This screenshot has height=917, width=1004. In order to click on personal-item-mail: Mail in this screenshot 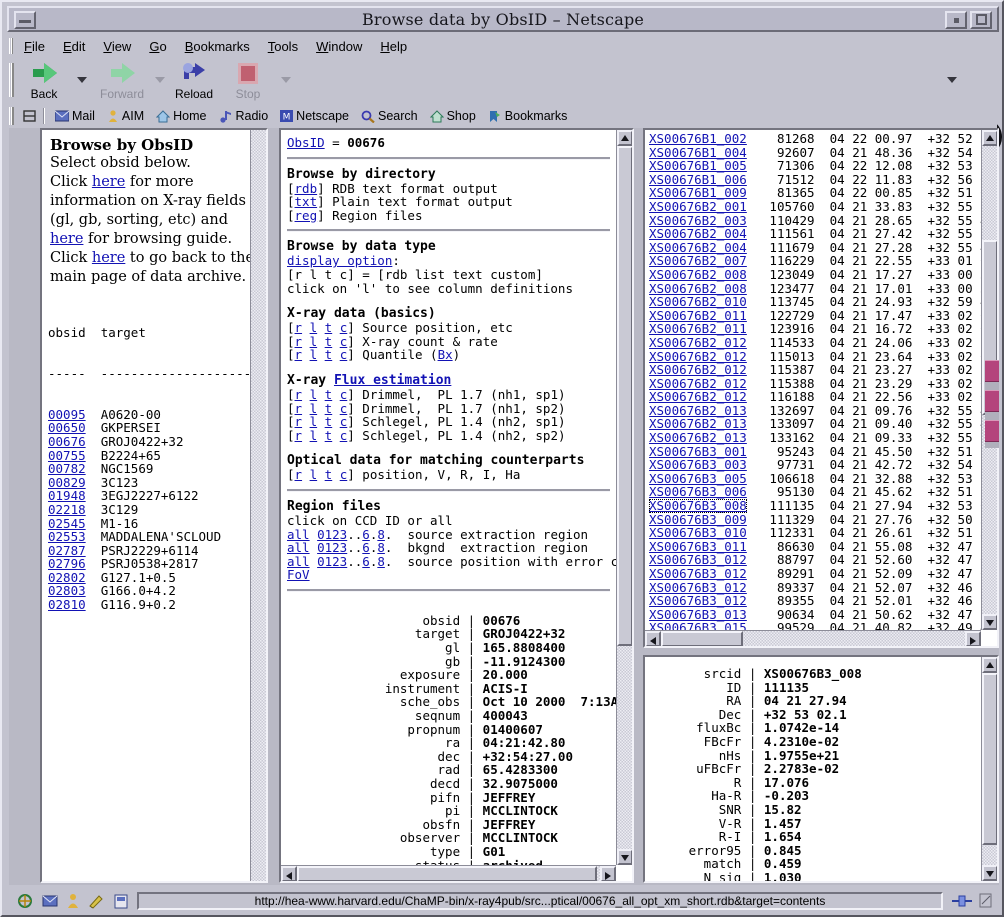, I will do `click(75, 116)`.